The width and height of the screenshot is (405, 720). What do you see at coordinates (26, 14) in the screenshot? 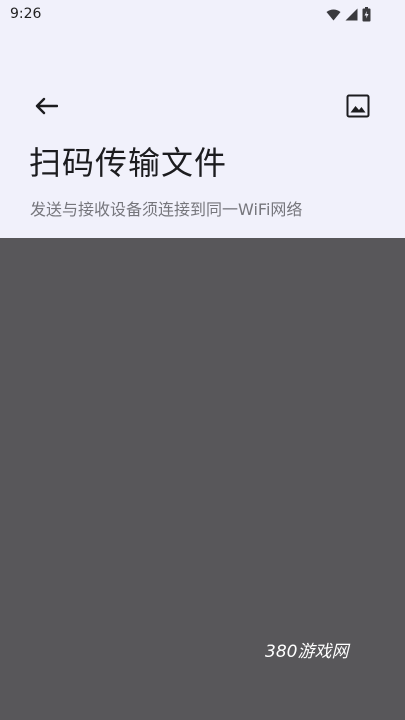
I see `status-time: 9:26` at bounding box center [26, 14].